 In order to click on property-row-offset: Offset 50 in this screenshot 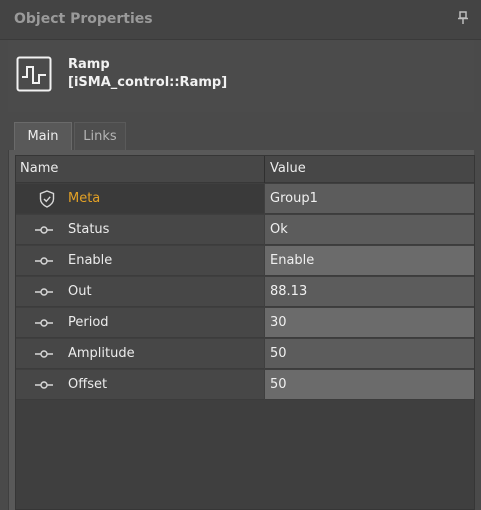, I will do `click(245, 385)`.